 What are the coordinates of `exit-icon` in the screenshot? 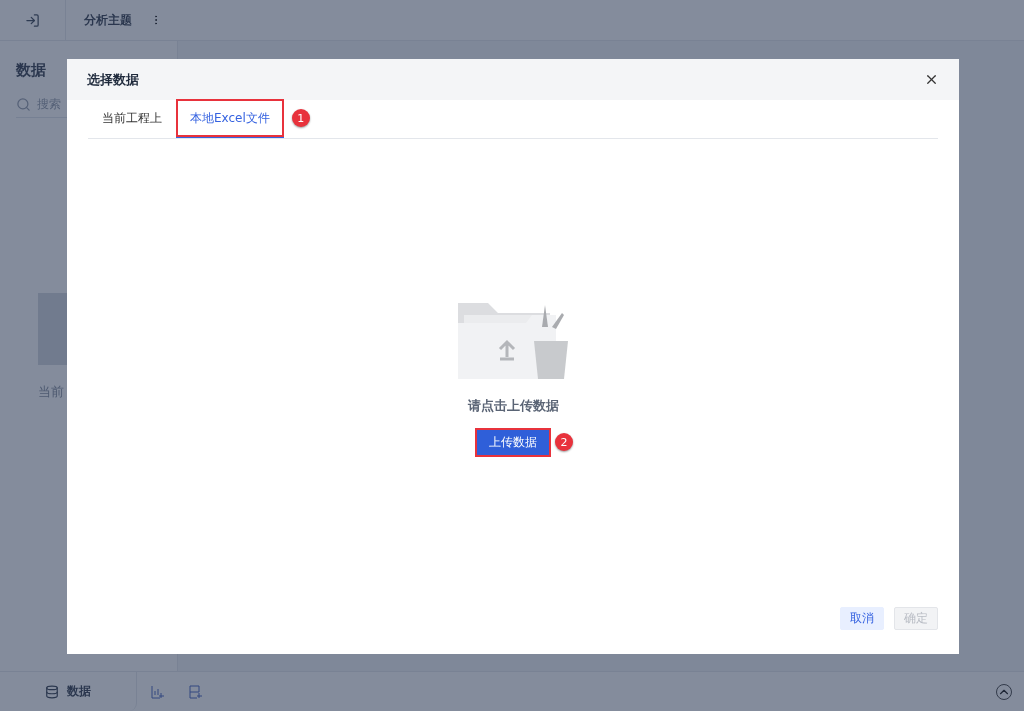 It's located at (32, 20).